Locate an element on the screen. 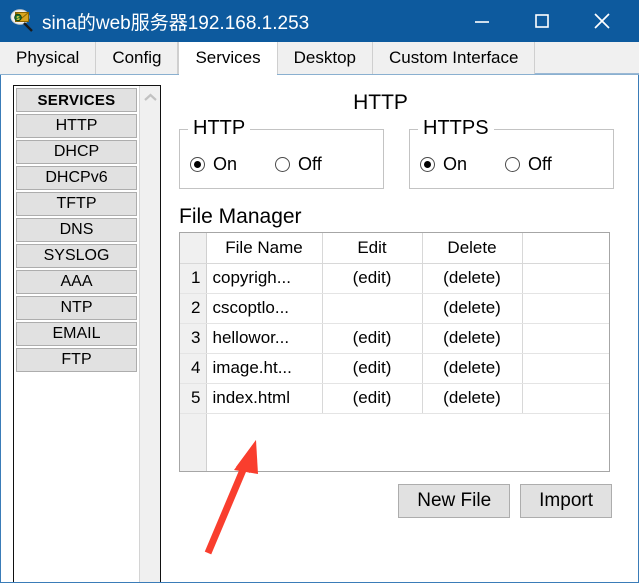 The image size is (639, 583). sidebar-item-tftp: TFTP is located at coordinates (76, 204).